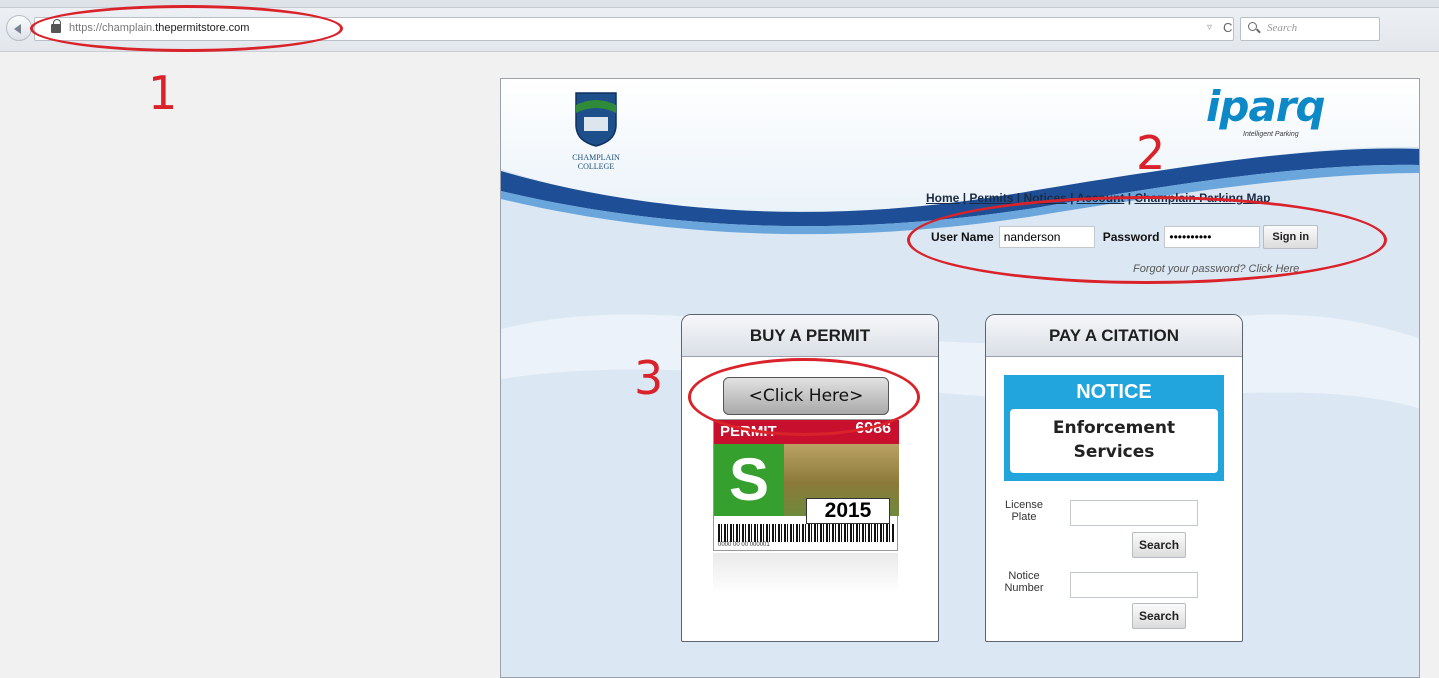 The width and height of the screenshot is (1439, 678). I want to click on buy-permit-title: BUY A PERMIT, so click(810, 336).